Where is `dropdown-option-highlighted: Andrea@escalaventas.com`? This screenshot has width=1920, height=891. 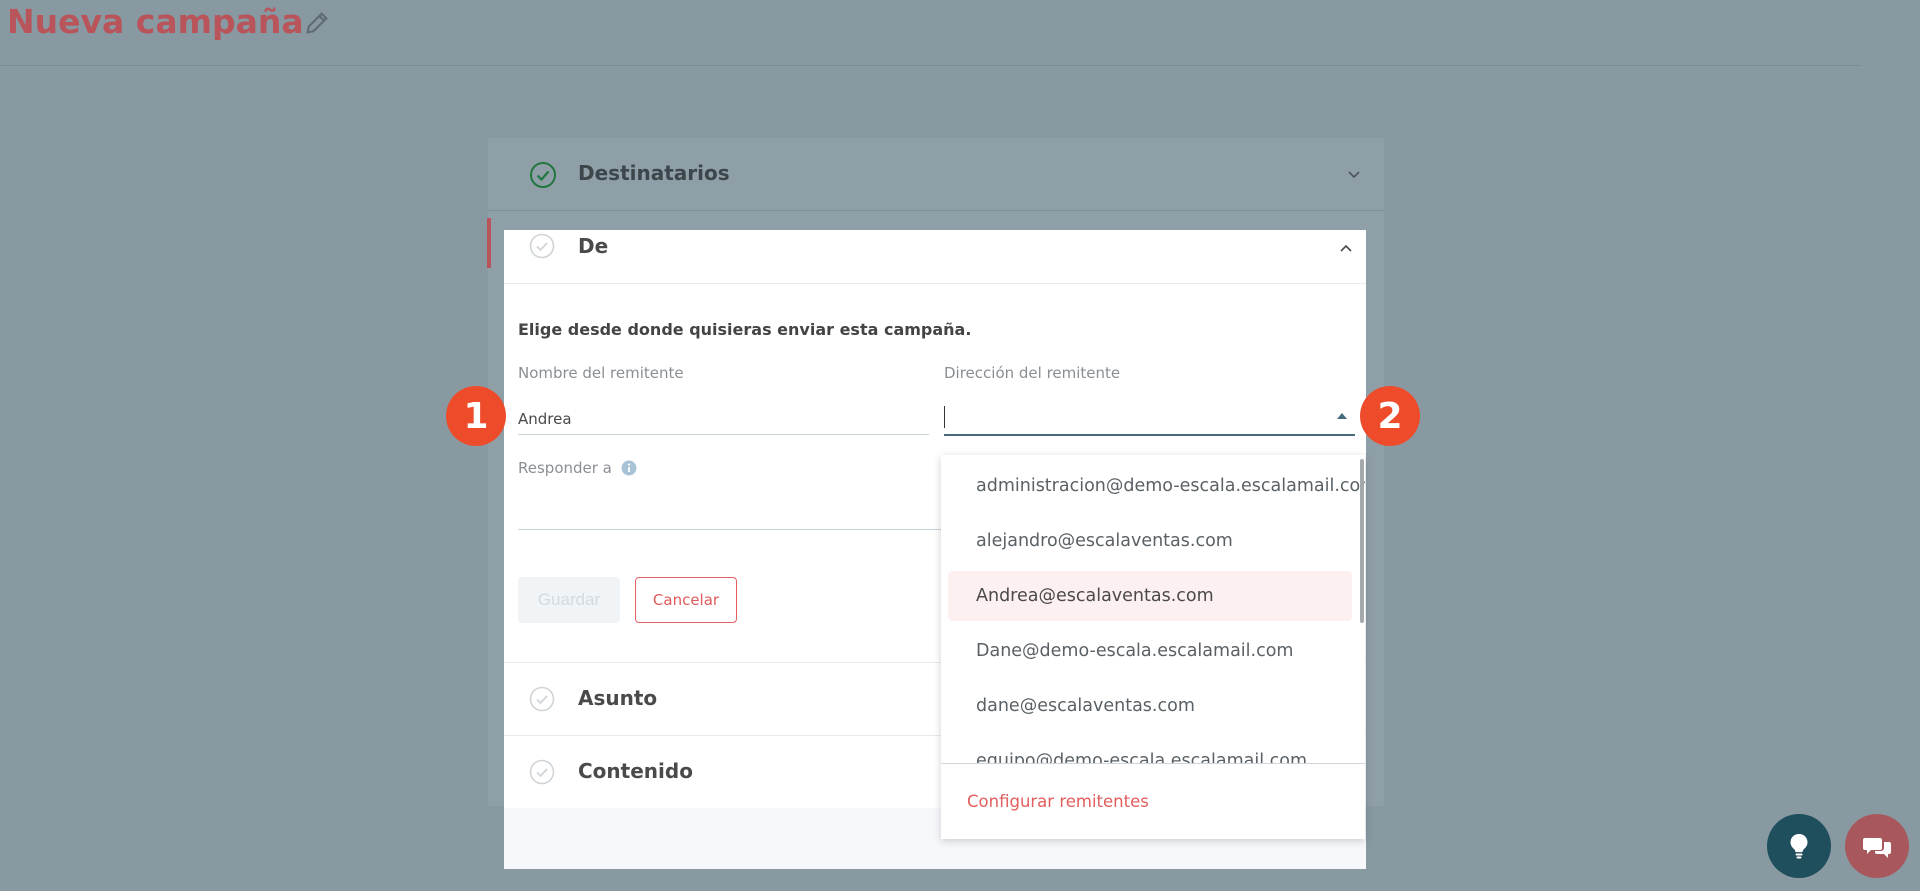 dropdown-option-highlighted: Andrea@escalaventas.com is located at coordinates (1150, 596).